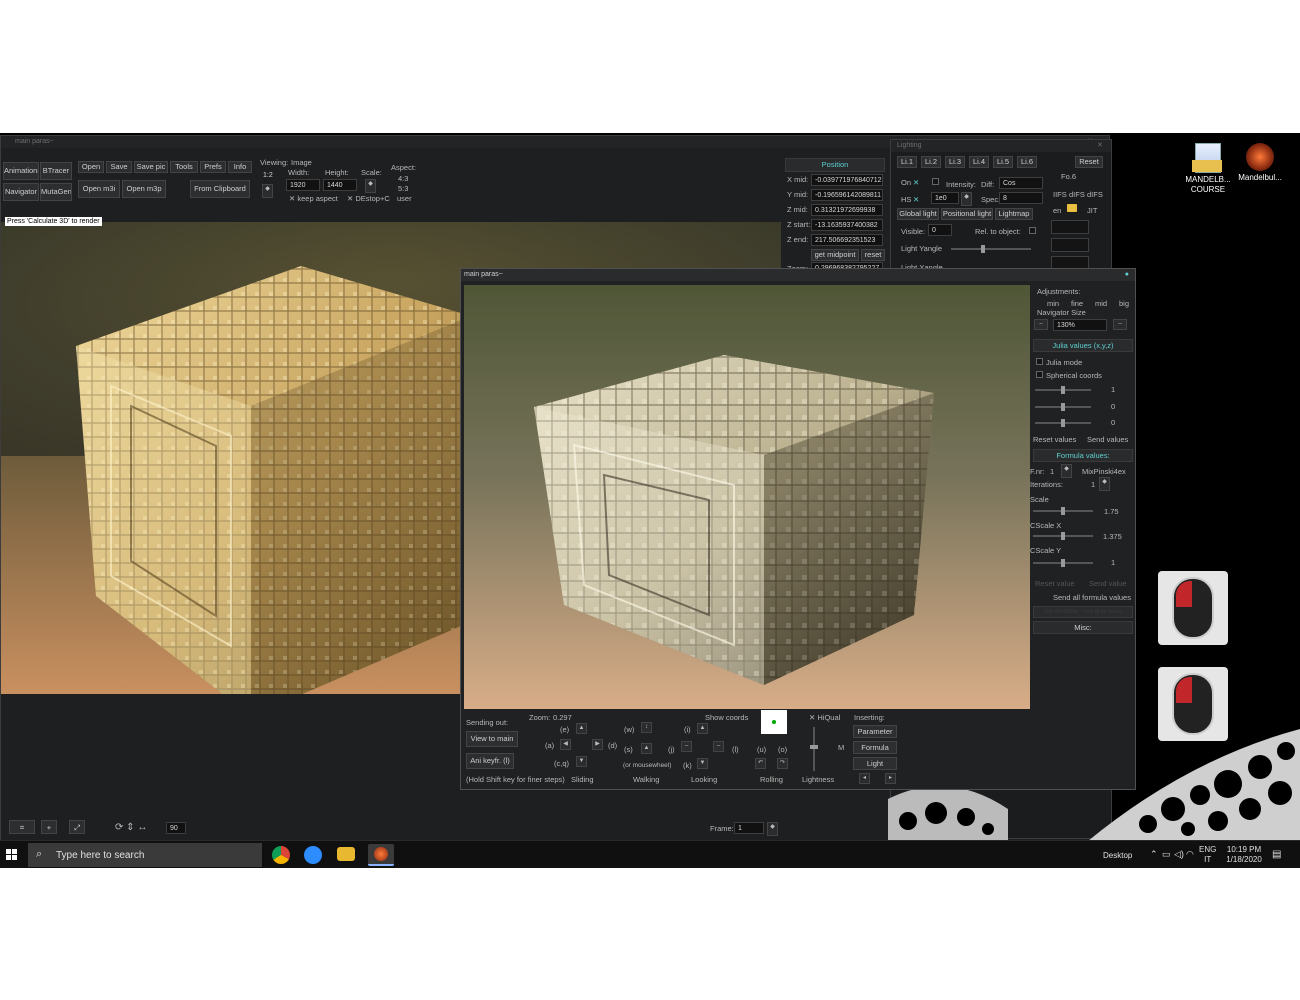 The width and height of the screenshot is (1300, 1000). What do you see at coordinates (99, 189) in the screenshot?
I see `open-m3i-button: Open m3i` at bounding box center [99, 189].